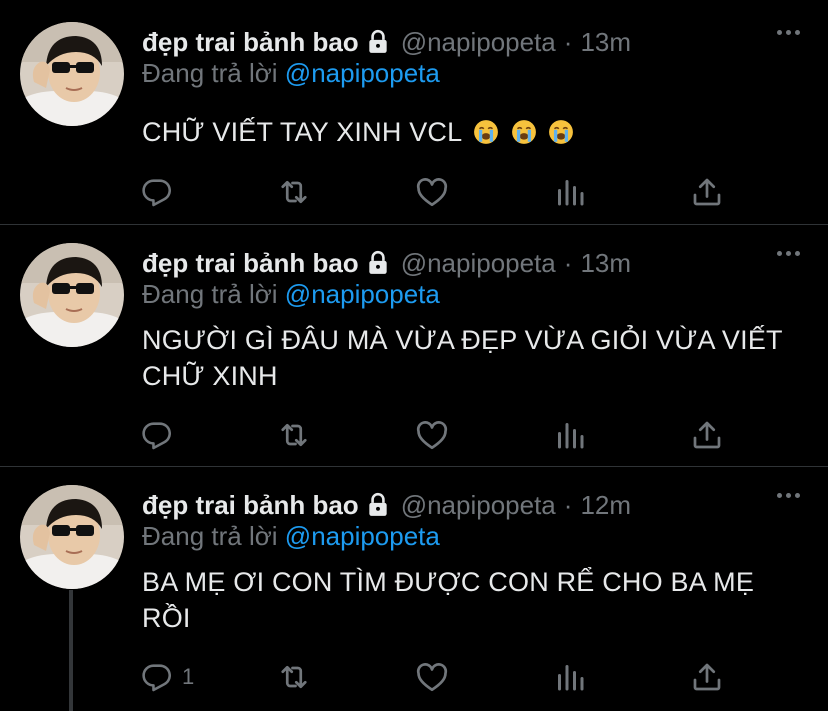 The width and height of the screenshot is (828, 711). What do you see at coordinates (605, 505) in the screenshot?
I see `timestamp: 12m` at bounding box center [605, 505].